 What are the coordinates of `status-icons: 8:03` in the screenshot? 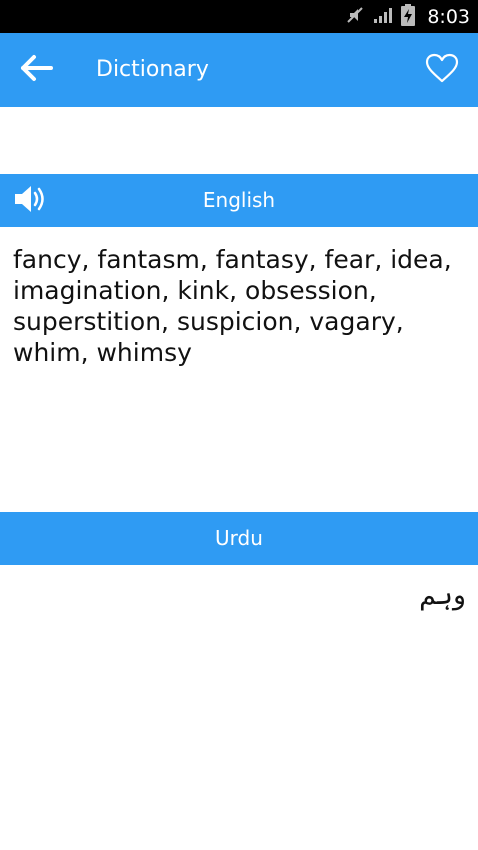 It's located at (407, 16).